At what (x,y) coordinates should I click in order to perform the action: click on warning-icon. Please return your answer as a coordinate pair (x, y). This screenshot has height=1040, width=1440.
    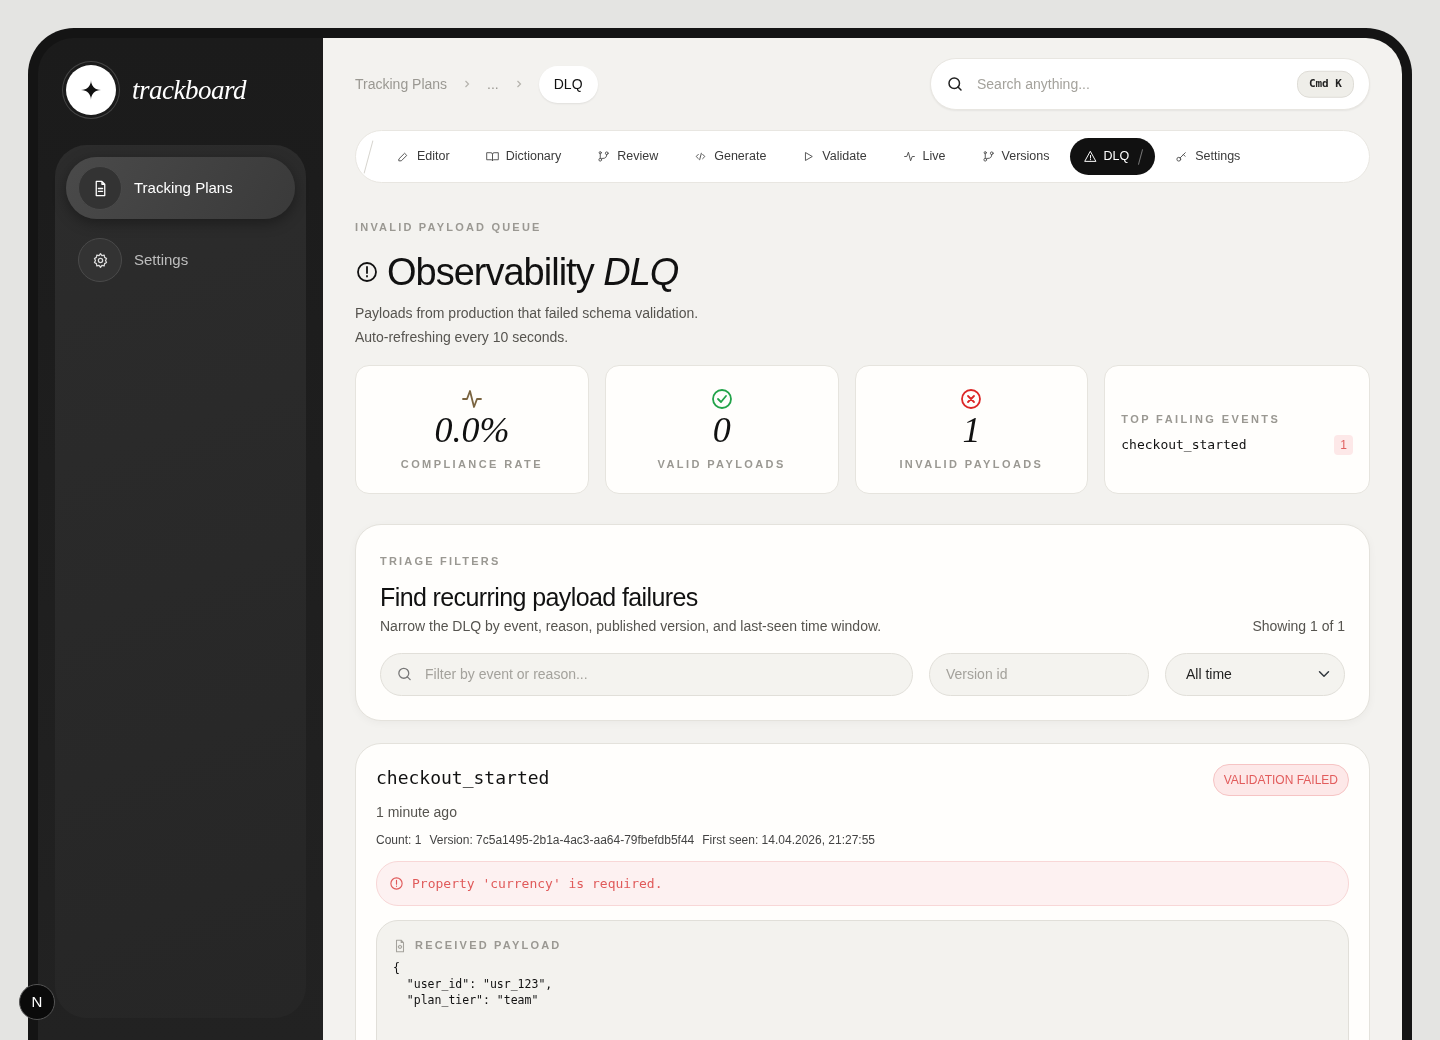
    Looking at the image, I should click on (1090, 156).